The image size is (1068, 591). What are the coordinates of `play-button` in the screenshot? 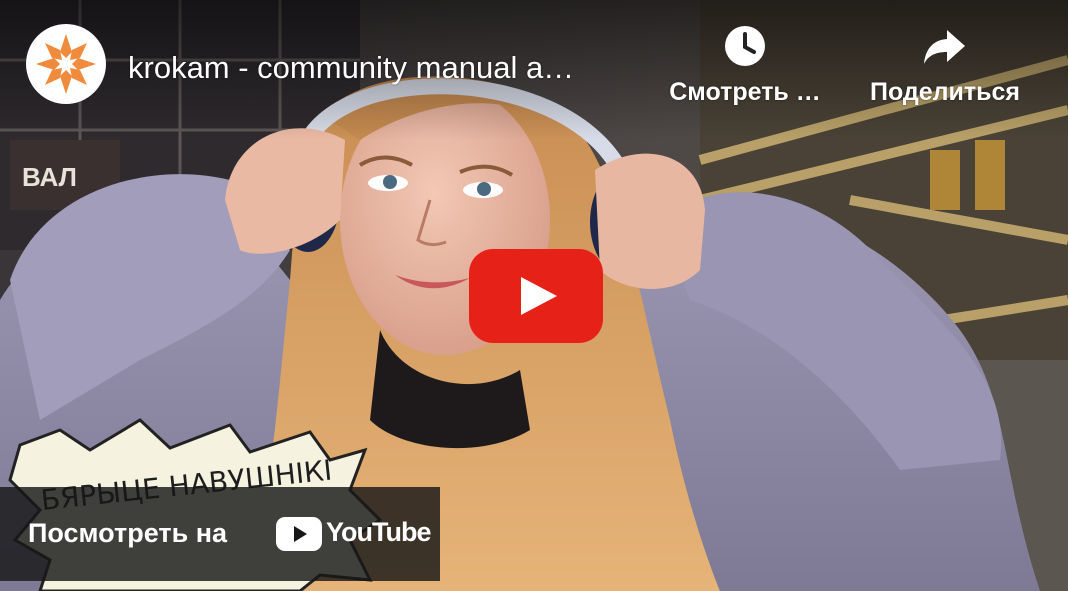 It's located at (536, 296).